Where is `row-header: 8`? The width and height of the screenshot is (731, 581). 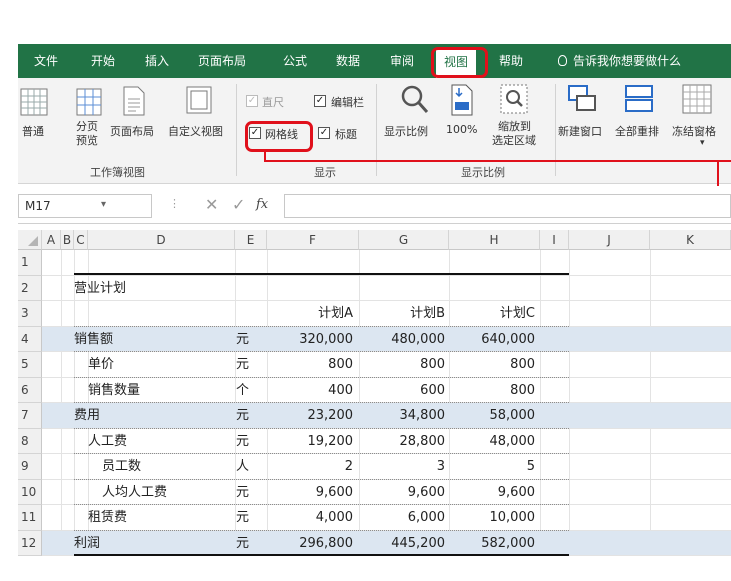
row-header: 8 is located at coordinates (30, 441).